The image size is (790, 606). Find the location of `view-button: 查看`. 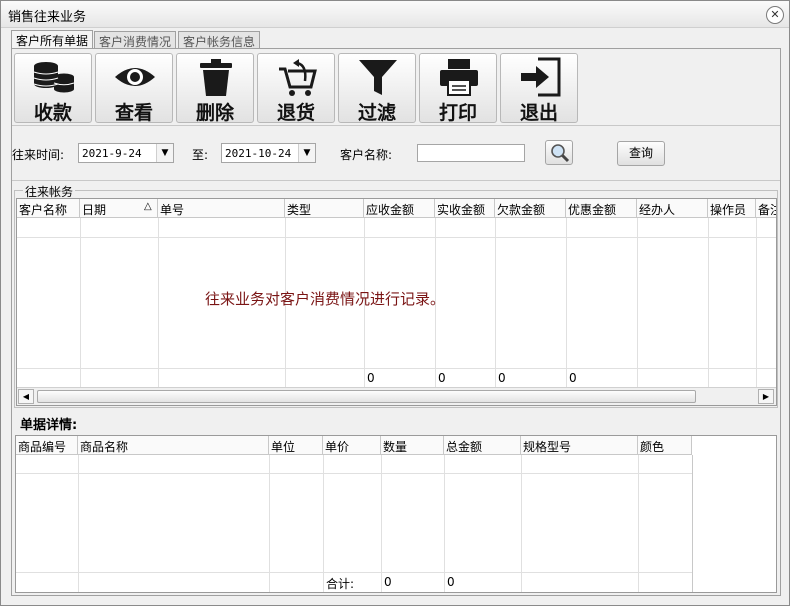

view-button: 查看 is located at coordinates (134, 88).